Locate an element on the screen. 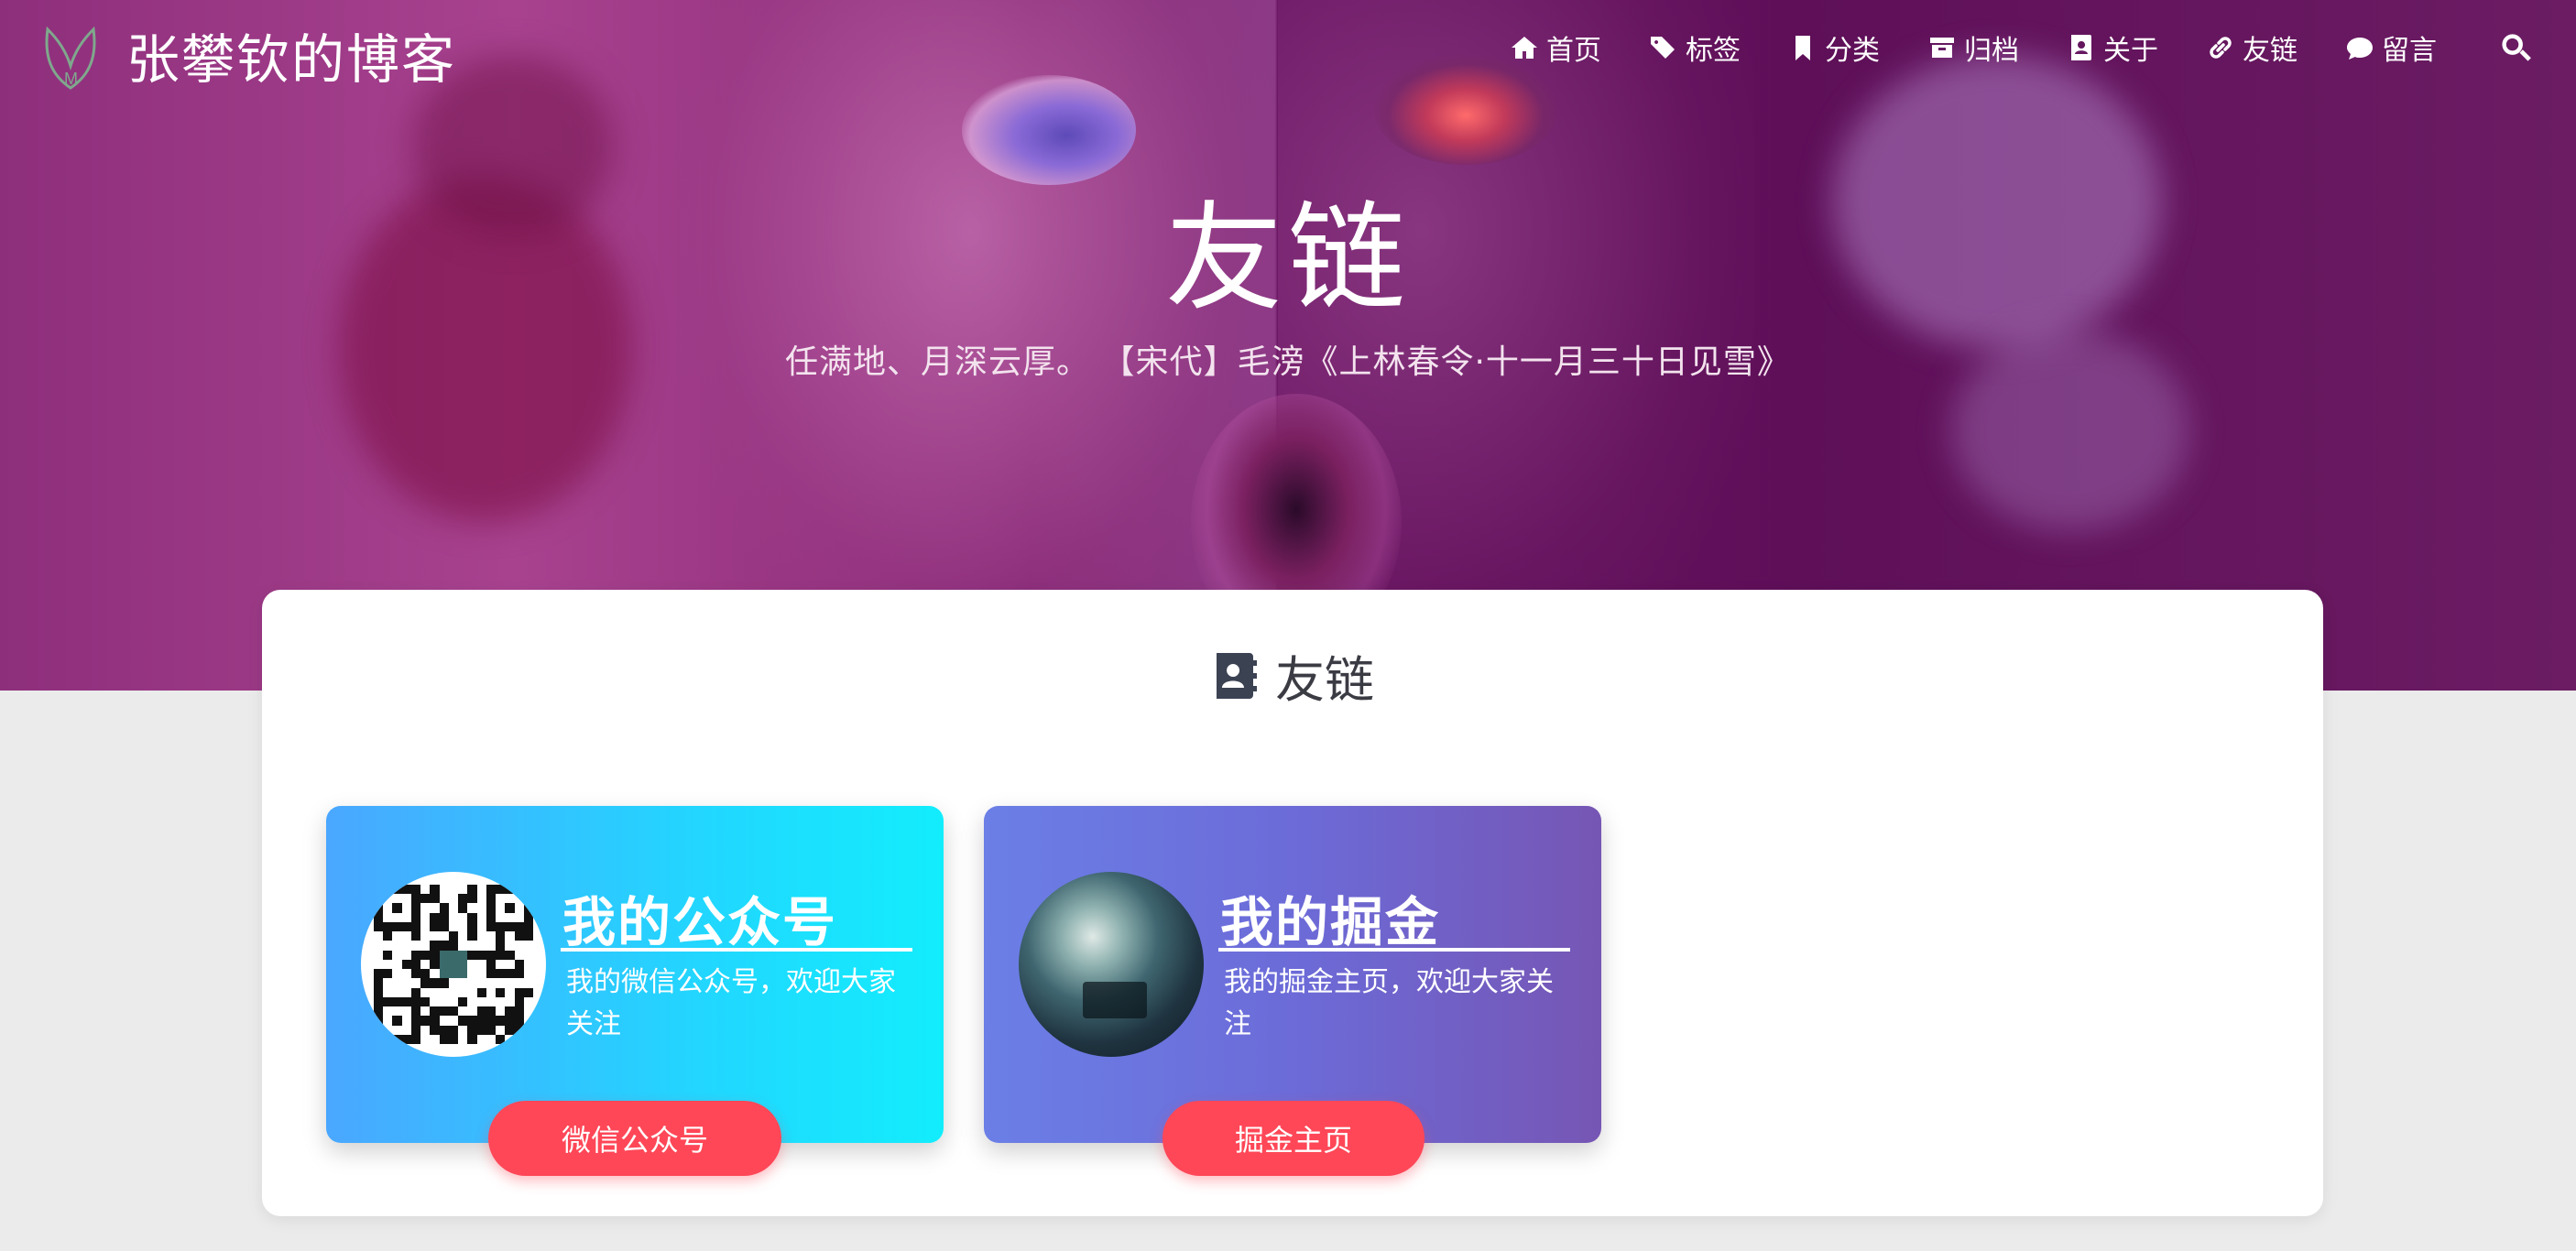 The width and height of the screenshot is (2576, 1251). nav-label: 标签 is located at coordinates (1714, 51).